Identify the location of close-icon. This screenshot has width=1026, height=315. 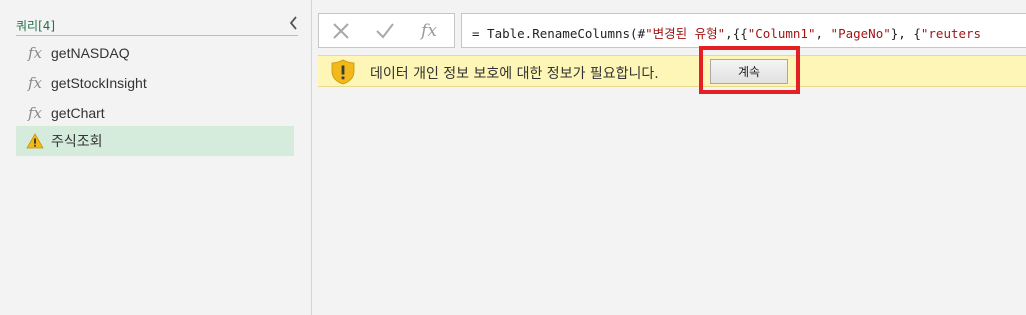
(341, 30).